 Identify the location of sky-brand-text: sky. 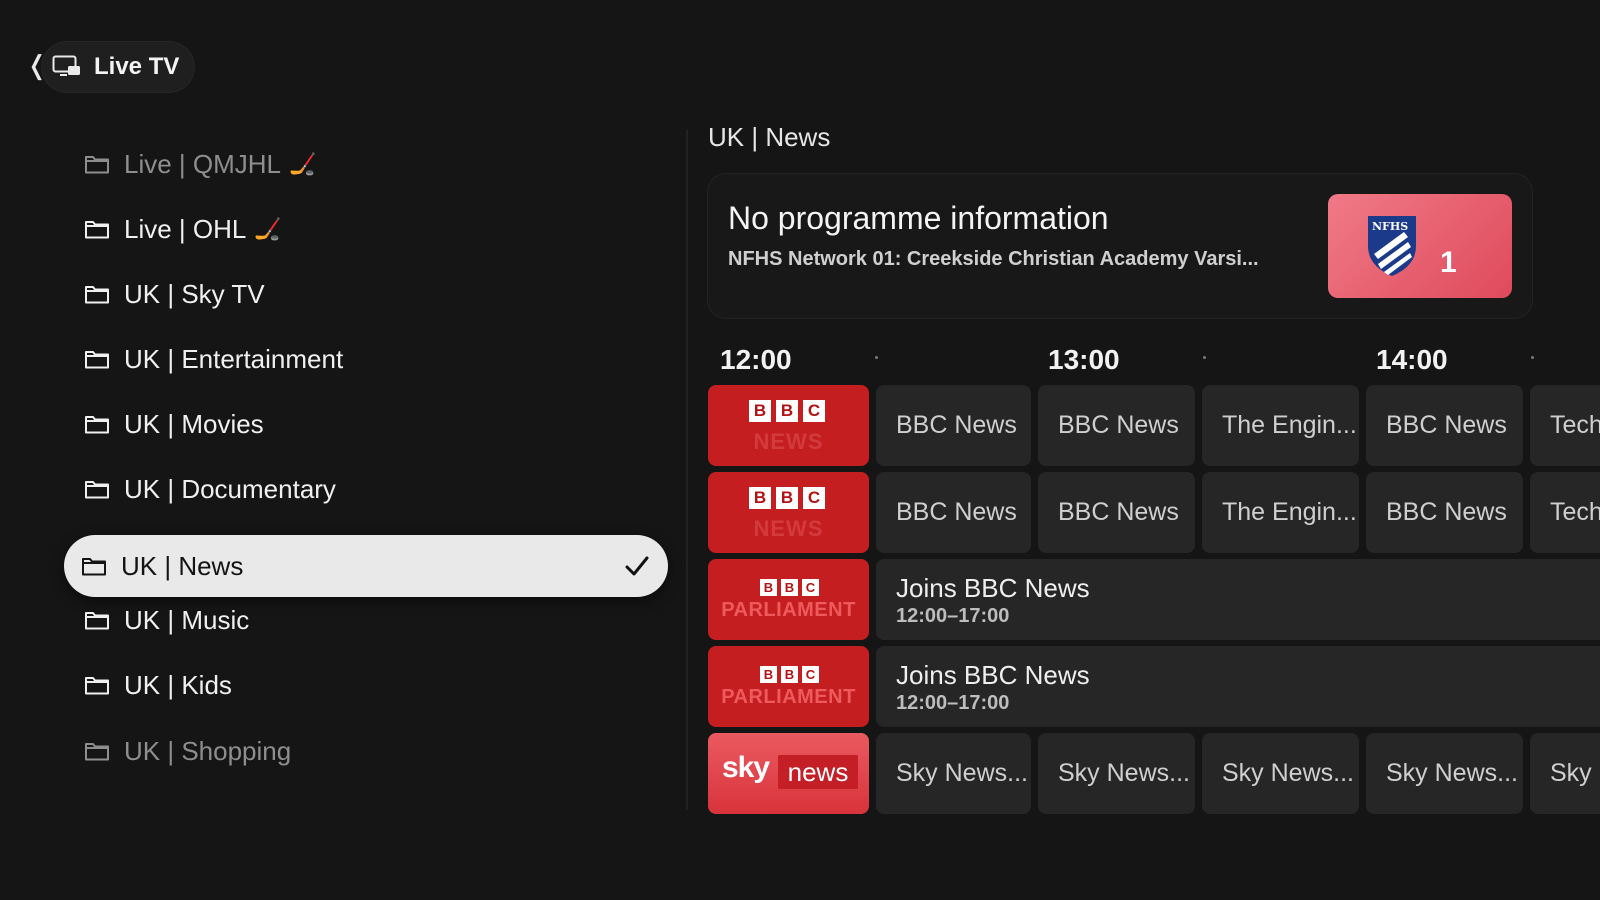
(746, 767).